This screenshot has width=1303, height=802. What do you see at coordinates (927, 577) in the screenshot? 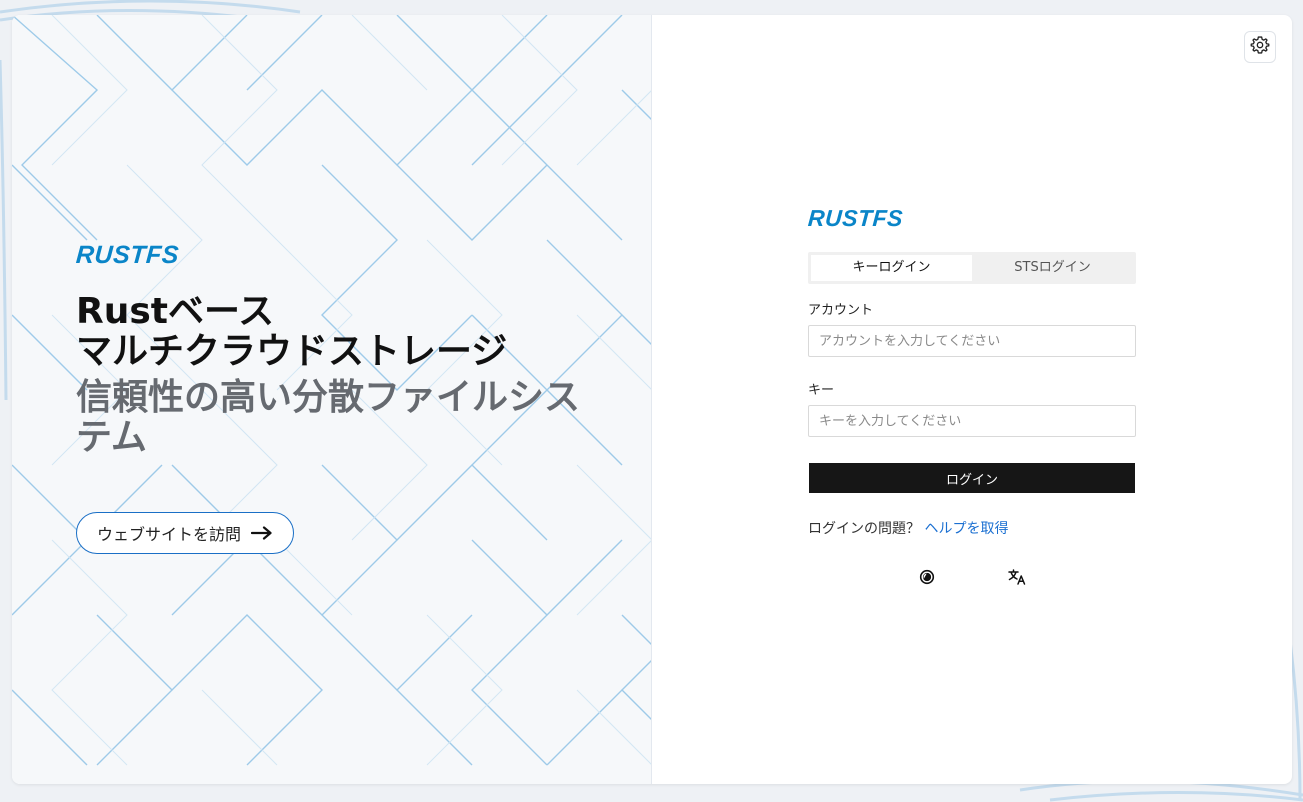
I see `theme-toggle-icon` at bounding box center [927, 577].